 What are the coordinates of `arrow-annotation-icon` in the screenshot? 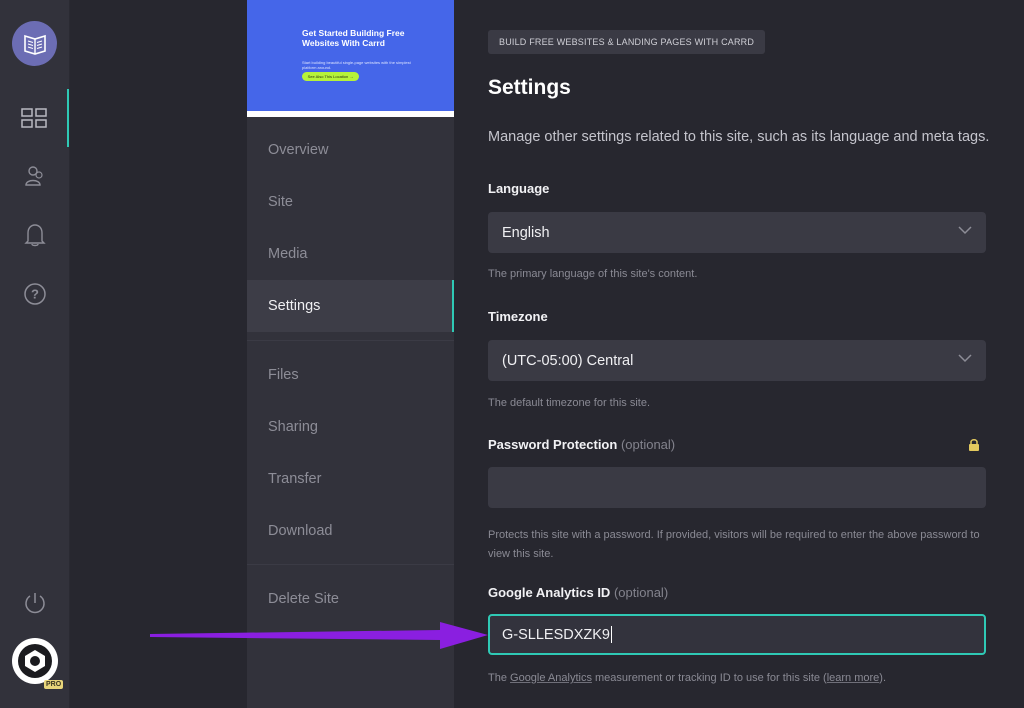 It's located at (319, 635).